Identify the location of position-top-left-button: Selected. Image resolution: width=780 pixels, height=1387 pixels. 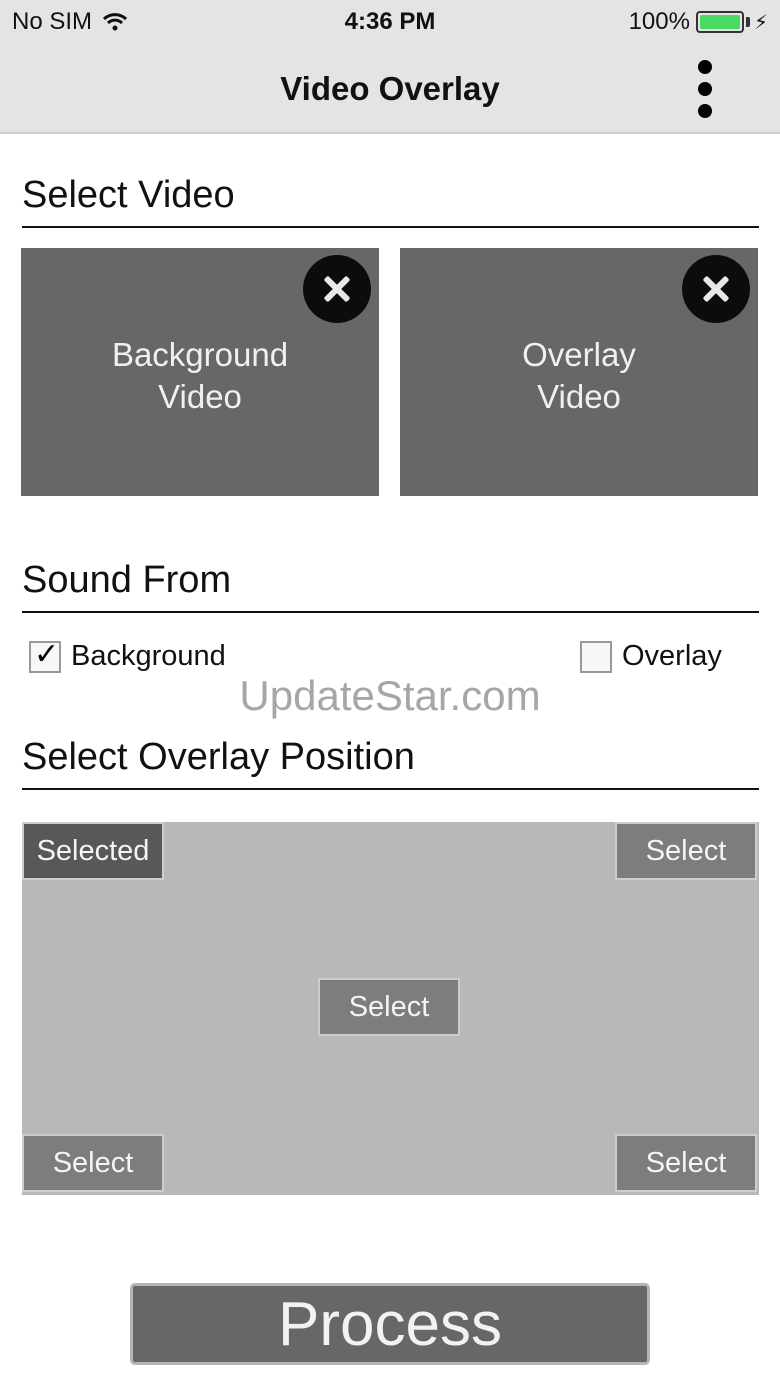
(93, 851).